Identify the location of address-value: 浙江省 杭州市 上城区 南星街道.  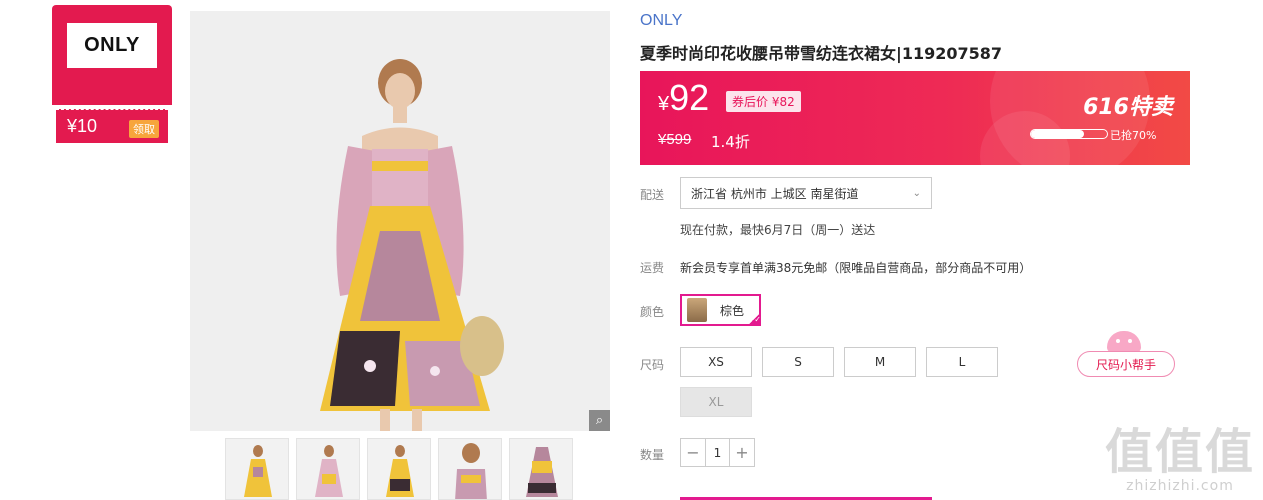
(775, 193).